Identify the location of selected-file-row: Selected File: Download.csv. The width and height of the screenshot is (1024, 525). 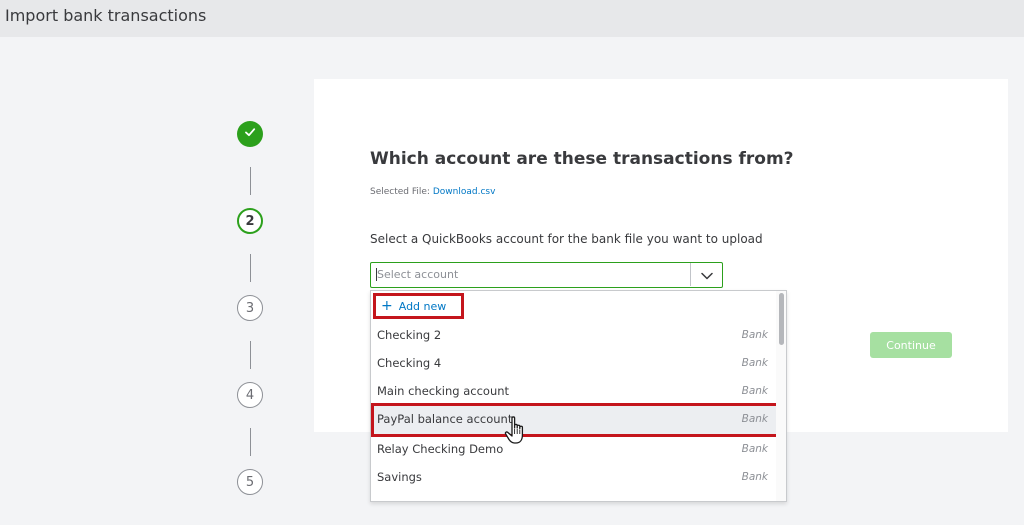
(432, 192).